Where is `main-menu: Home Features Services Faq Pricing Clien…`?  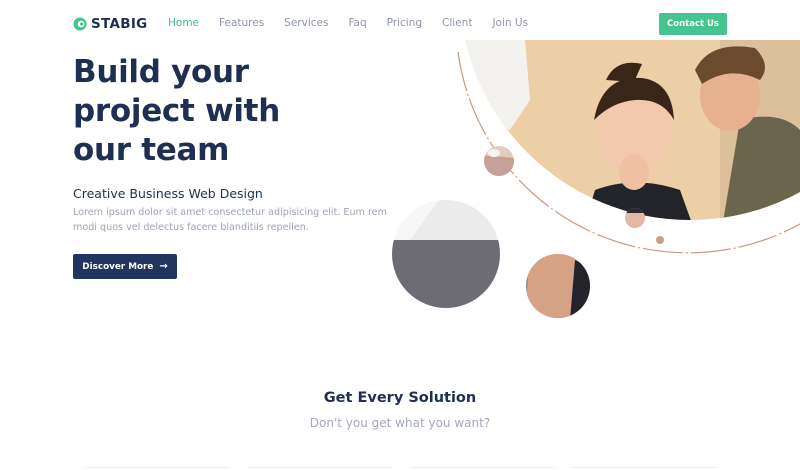 main-menu: Home Features Services Faq Pricing Clien… is located at coordinates (358, 23).